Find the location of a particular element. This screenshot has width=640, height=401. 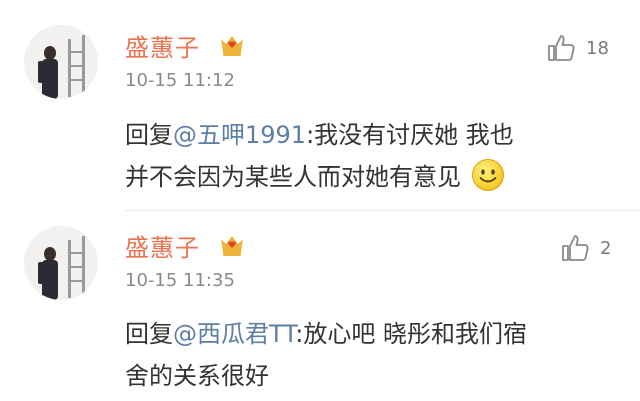

comment-text: :我没有讨厌她 我也 is located at coordinates (410, 135).